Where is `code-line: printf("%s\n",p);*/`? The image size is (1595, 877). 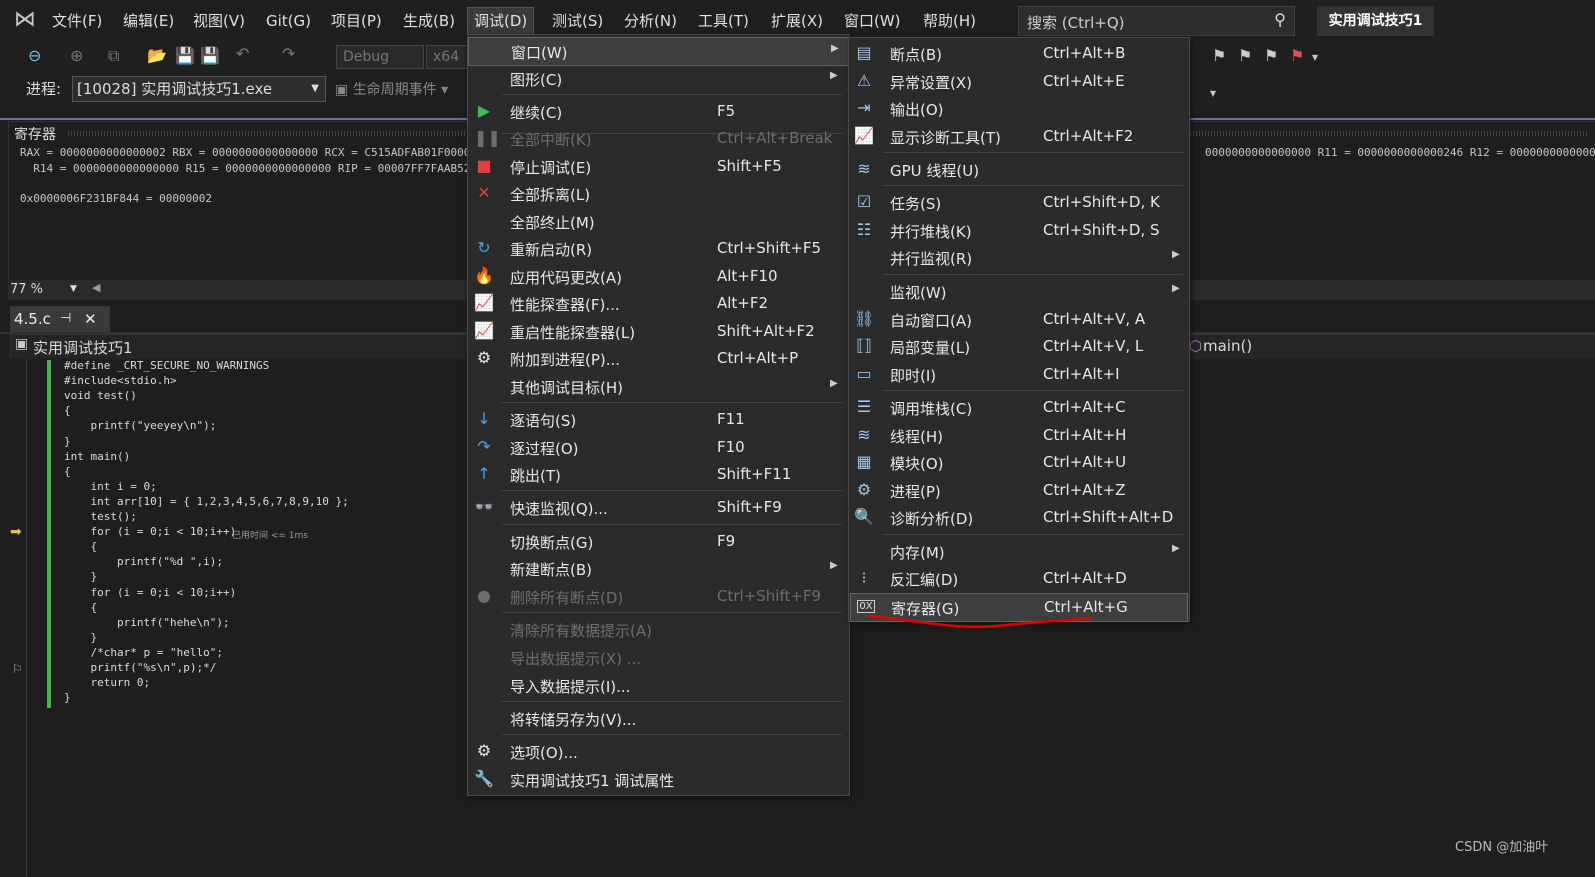 code-line: printf("%s\n",p);*/ is located at coordinates (140, 667).